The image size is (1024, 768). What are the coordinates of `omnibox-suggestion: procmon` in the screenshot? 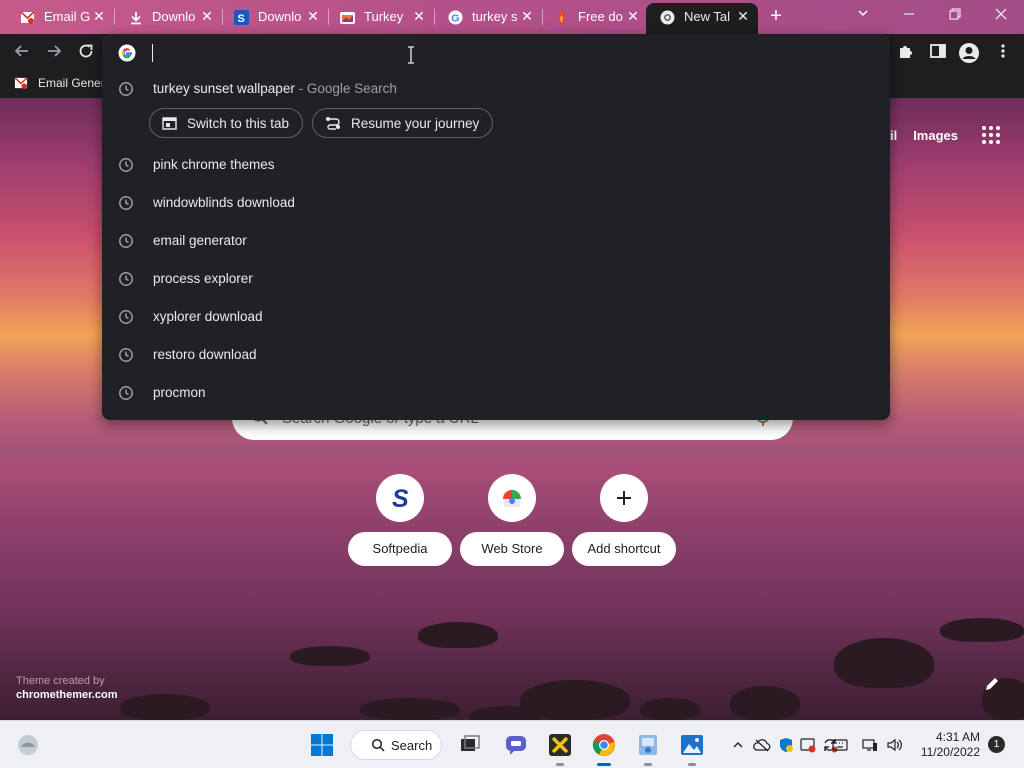 It's located at (496, 393).